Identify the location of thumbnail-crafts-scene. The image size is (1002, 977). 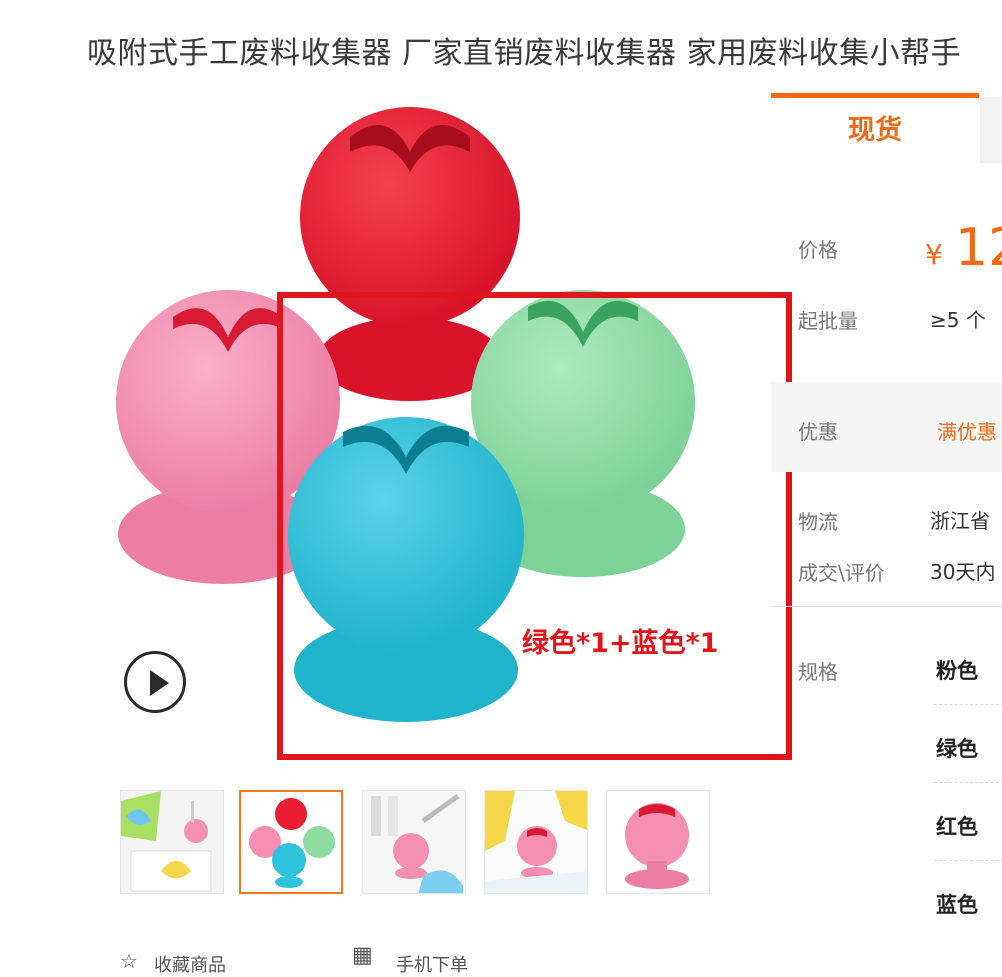
(172, 842).